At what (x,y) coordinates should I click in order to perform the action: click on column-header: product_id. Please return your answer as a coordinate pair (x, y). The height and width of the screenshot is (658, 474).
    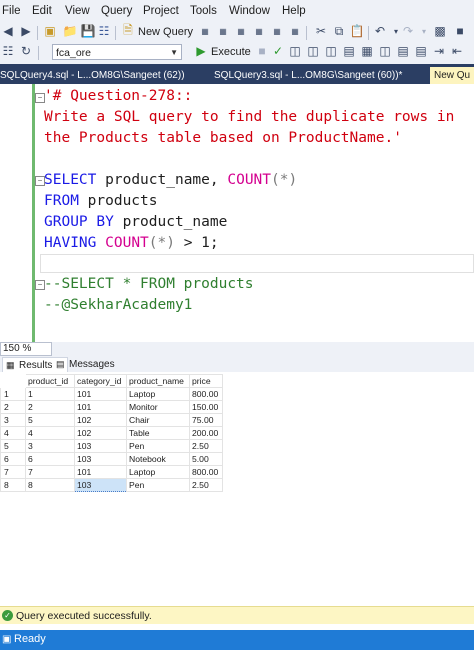
    Looking at the image, I should click on (50, 381).